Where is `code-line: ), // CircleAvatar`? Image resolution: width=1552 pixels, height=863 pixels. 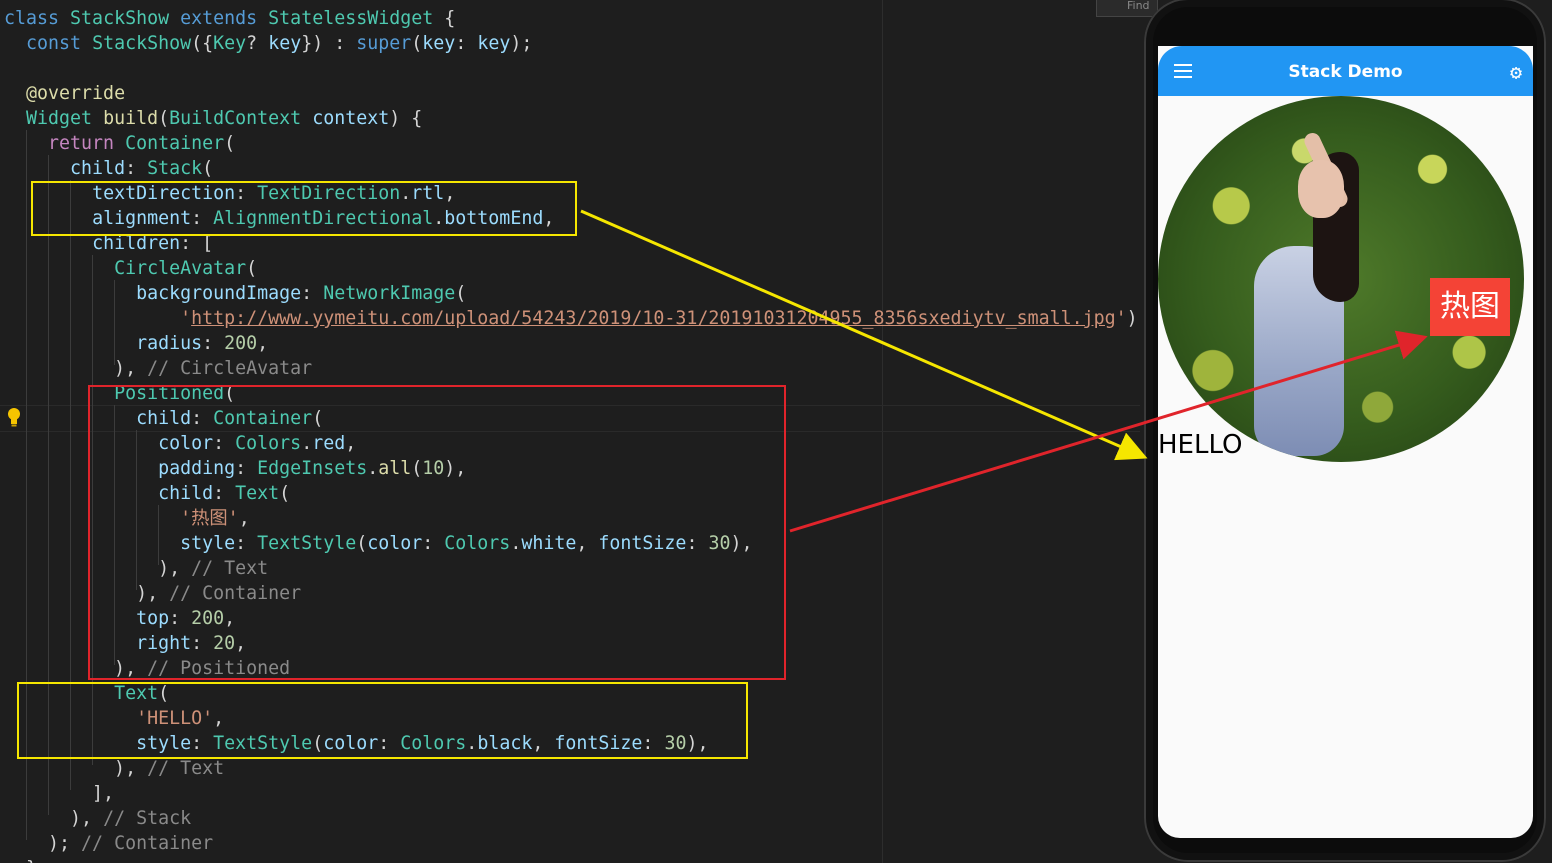 code-line: ), // CircleAvatar is located at coordinates (158, 368).